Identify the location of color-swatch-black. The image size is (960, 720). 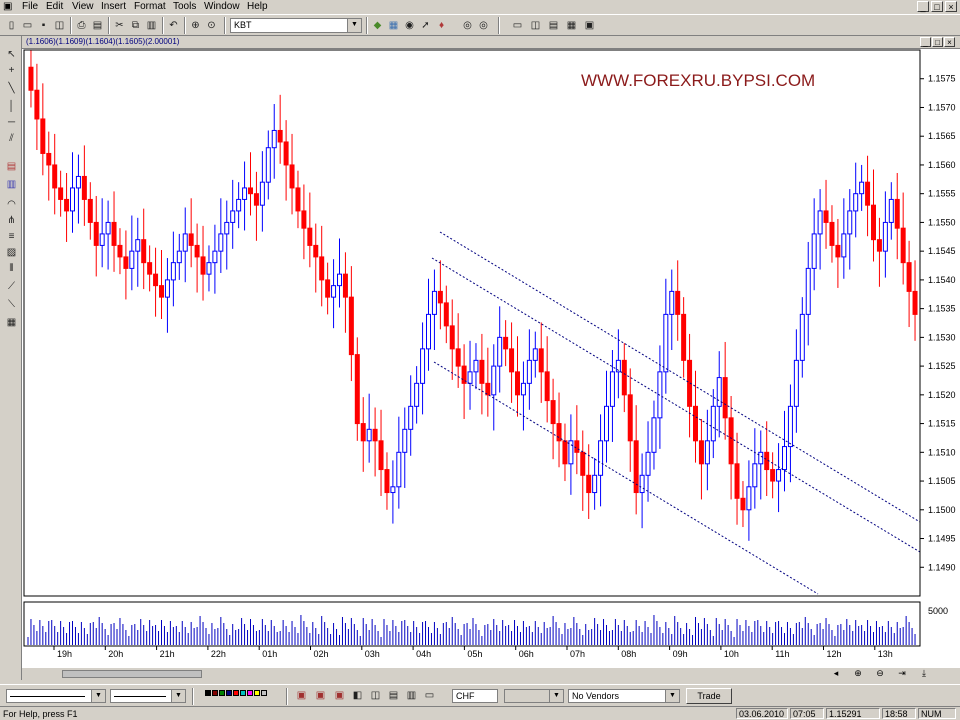
(208, 693).